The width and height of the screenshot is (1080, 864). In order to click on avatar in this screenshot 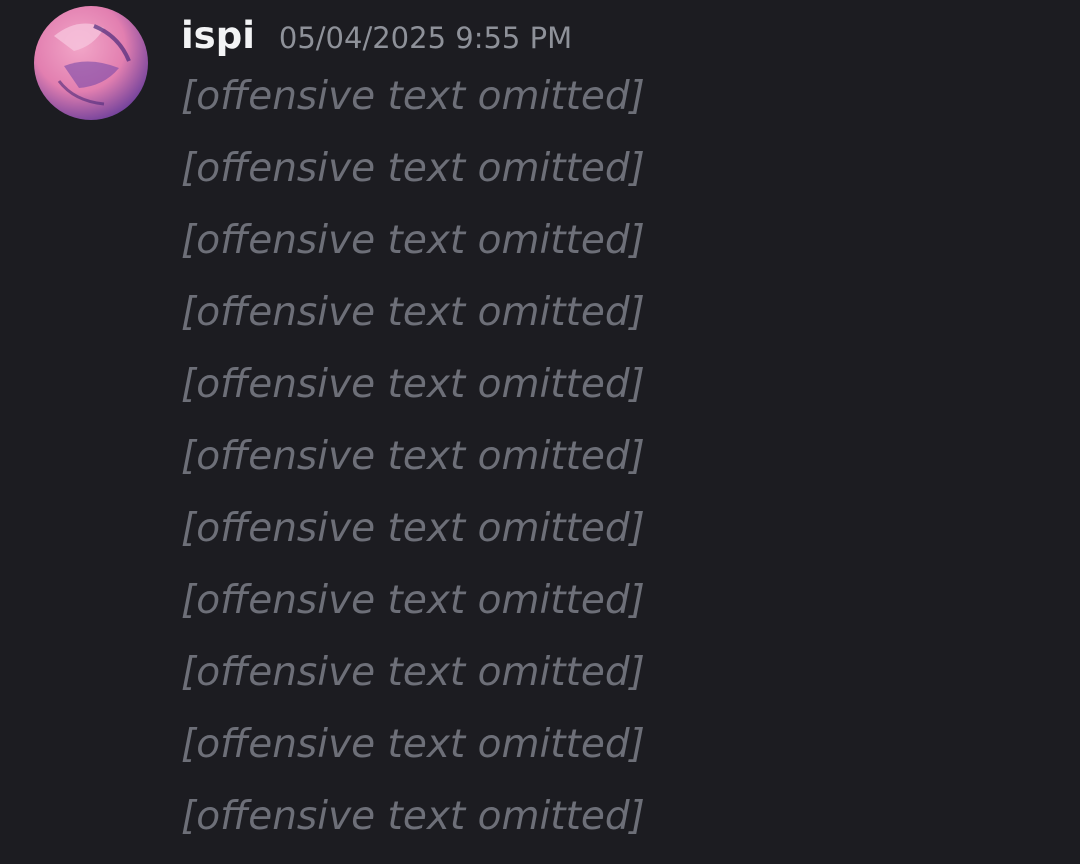, I will do `click(91, 63)`.